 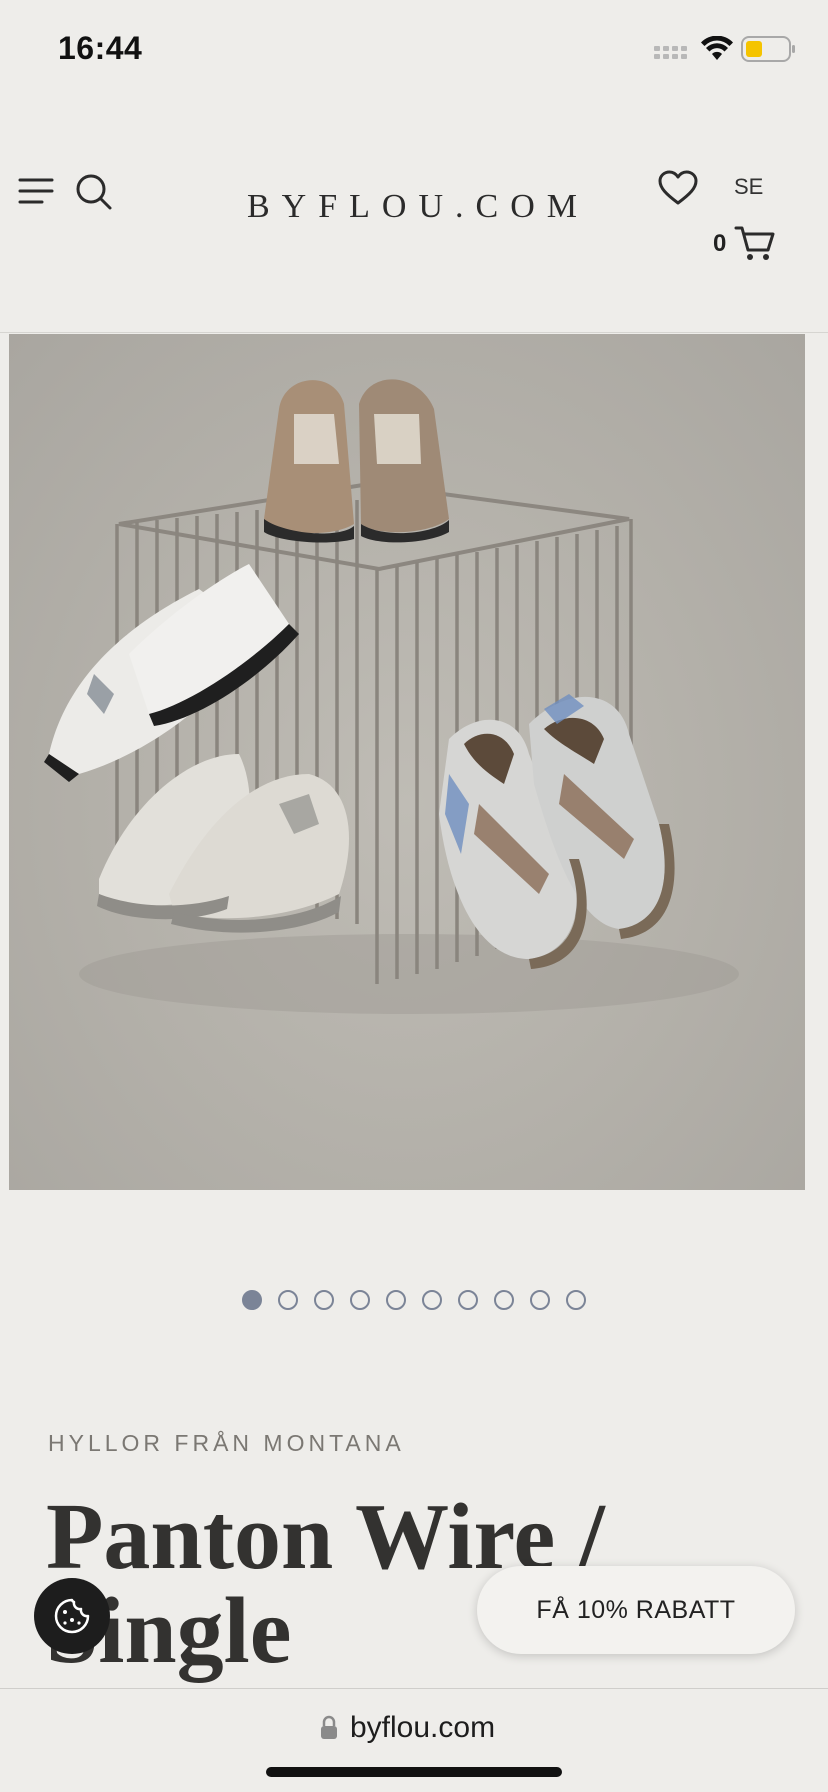 I want to click on locale-selector: SE, so click(x=748, y=187).